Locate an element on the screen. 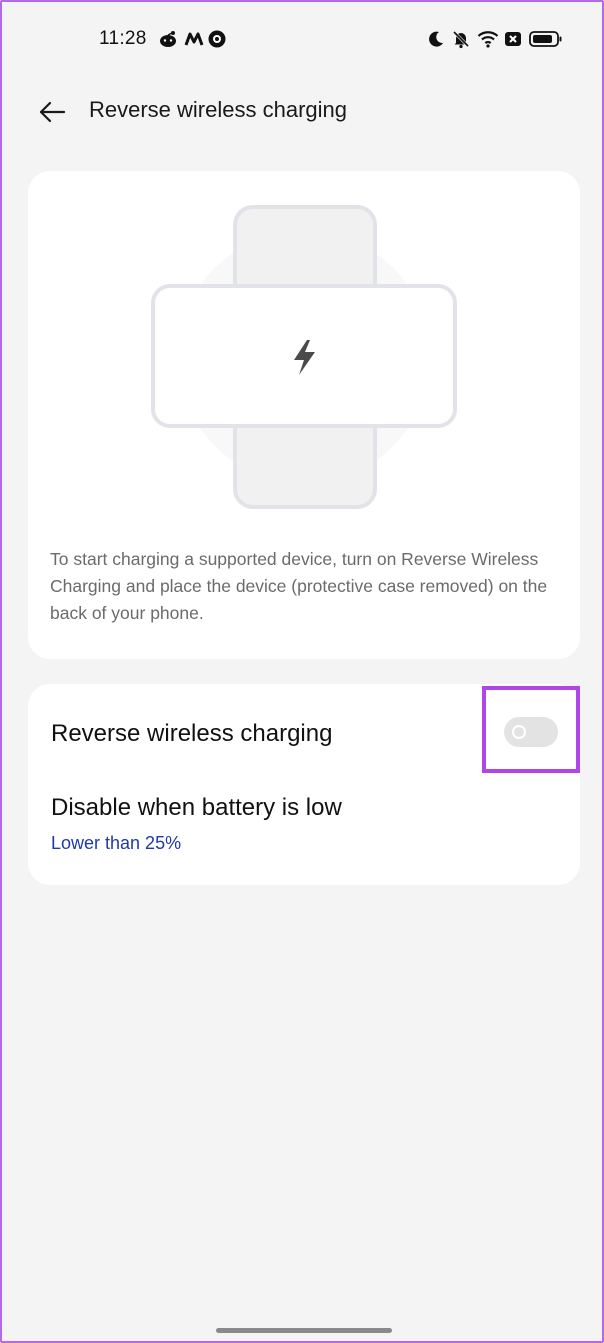 This screenshot has height=1343, width=604. status-time: 11:28 is located at coordinates (123, 38).